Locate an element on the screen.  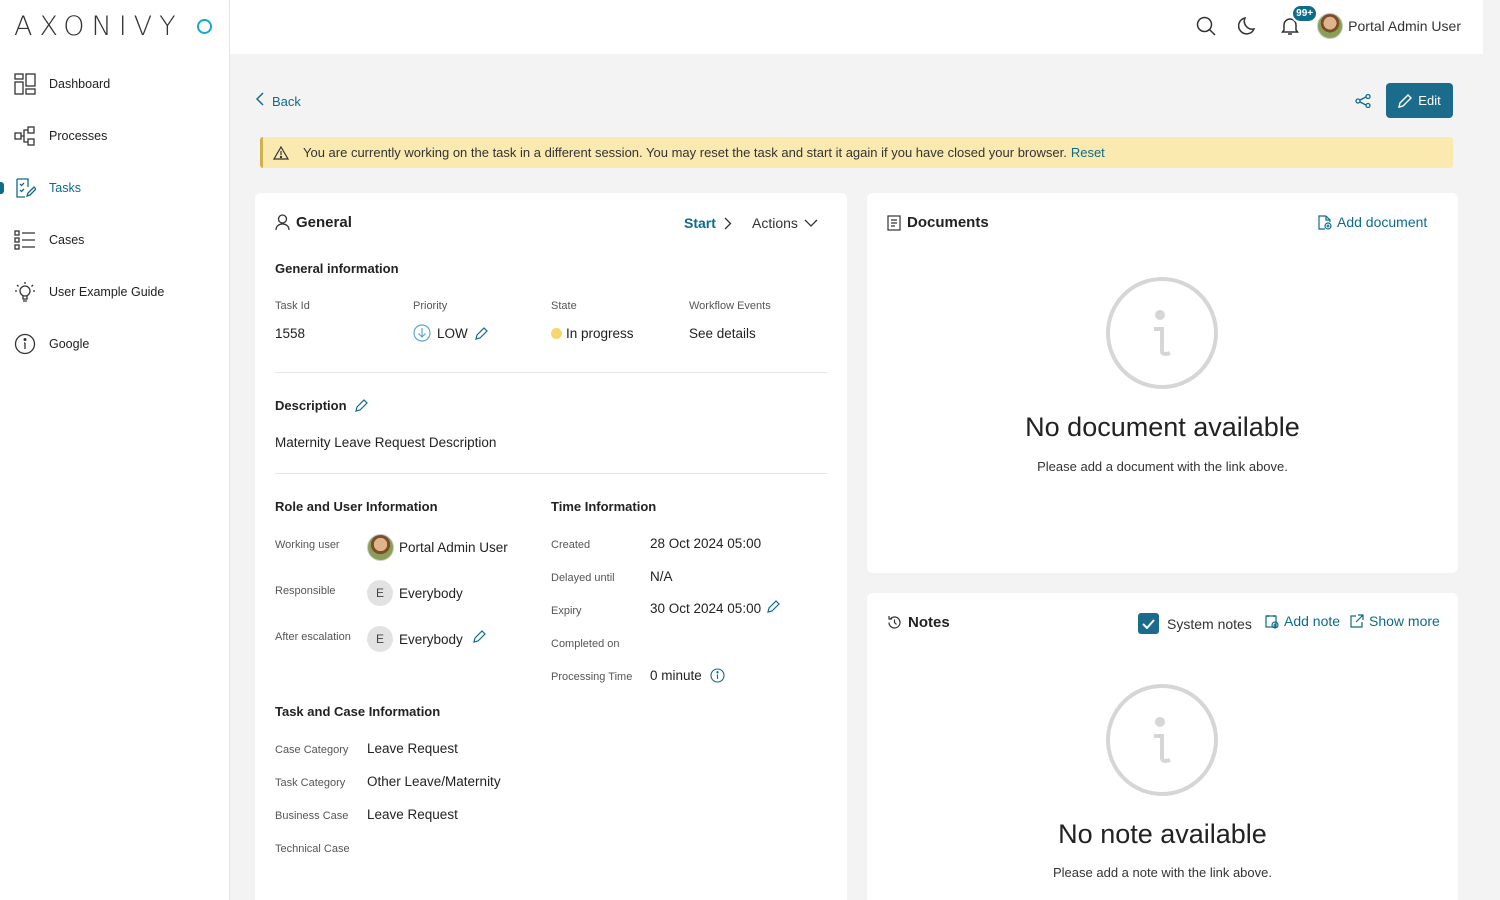
chevron-right-icon is located at coordinates (728, 223).